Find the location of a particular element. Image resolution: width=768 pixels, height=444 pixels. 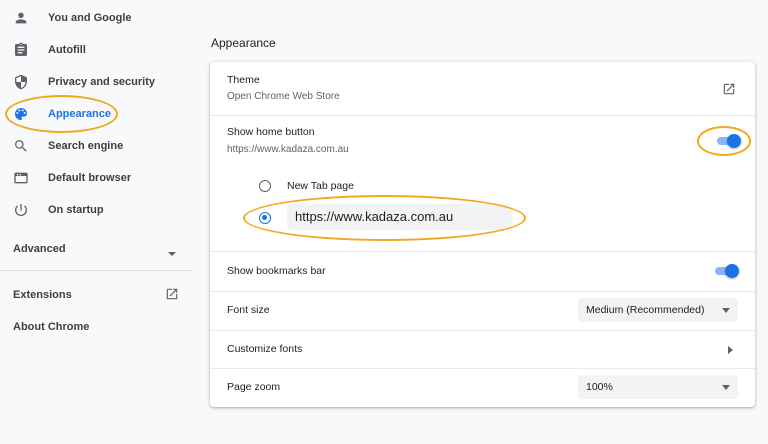

sidebar-item-autofill: Autofill is located at coordinates (96, 50).